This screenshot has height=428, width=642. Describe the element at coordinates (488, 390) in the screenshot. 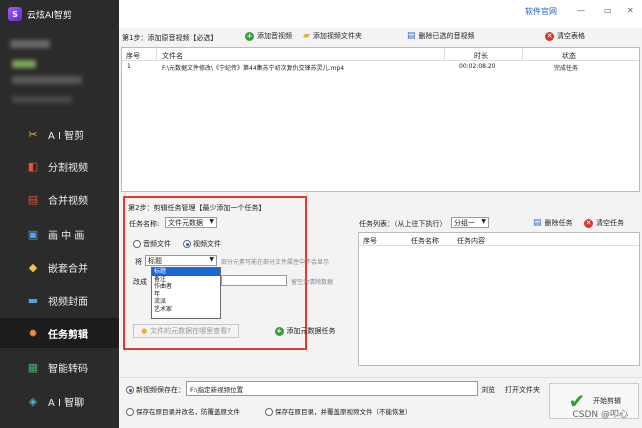

I see `browse-button: 浏览` at that location.